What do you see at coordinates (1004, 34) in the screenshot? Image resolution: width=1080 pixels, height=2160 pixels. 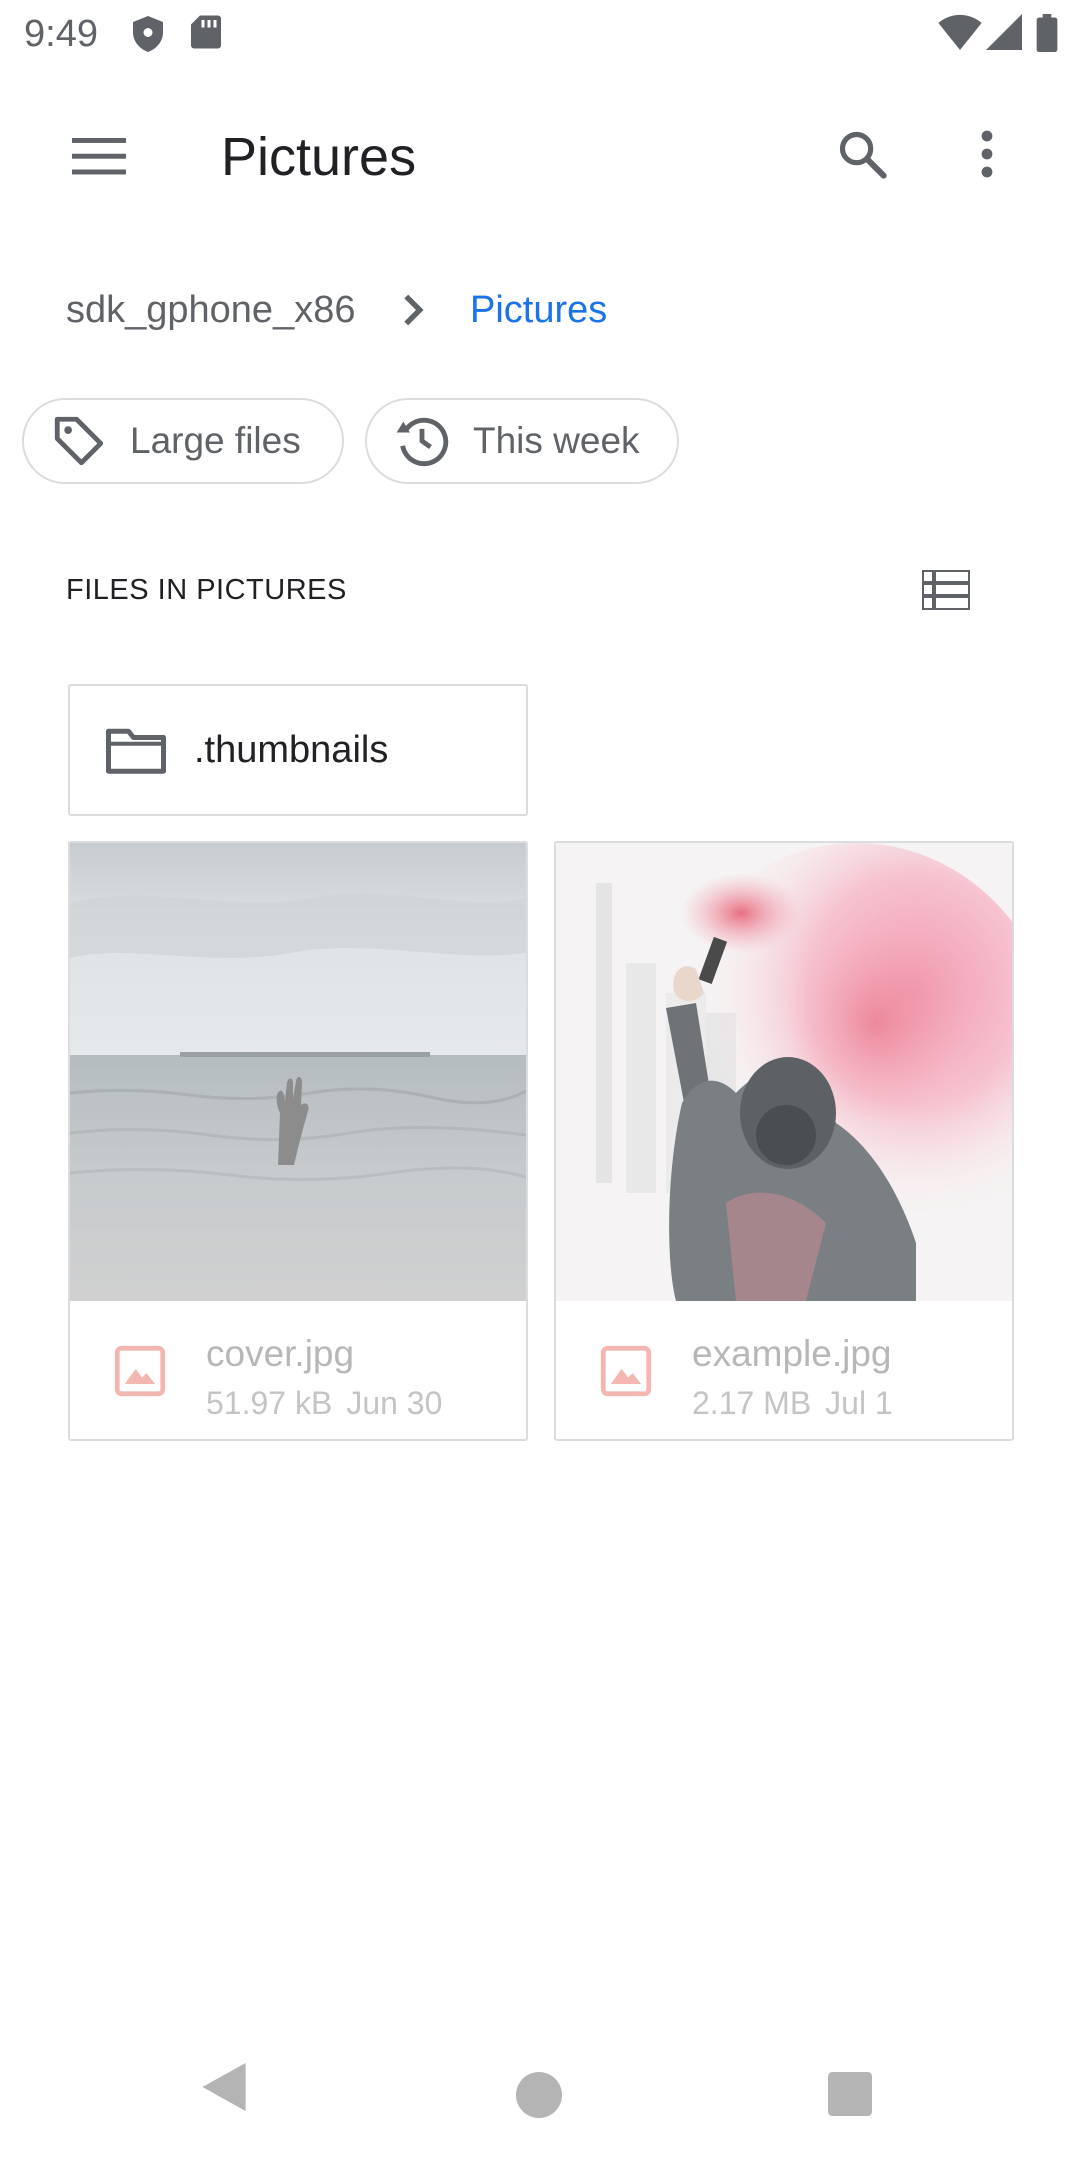 I see `signal-icon` at bounding box center [1004, 34].